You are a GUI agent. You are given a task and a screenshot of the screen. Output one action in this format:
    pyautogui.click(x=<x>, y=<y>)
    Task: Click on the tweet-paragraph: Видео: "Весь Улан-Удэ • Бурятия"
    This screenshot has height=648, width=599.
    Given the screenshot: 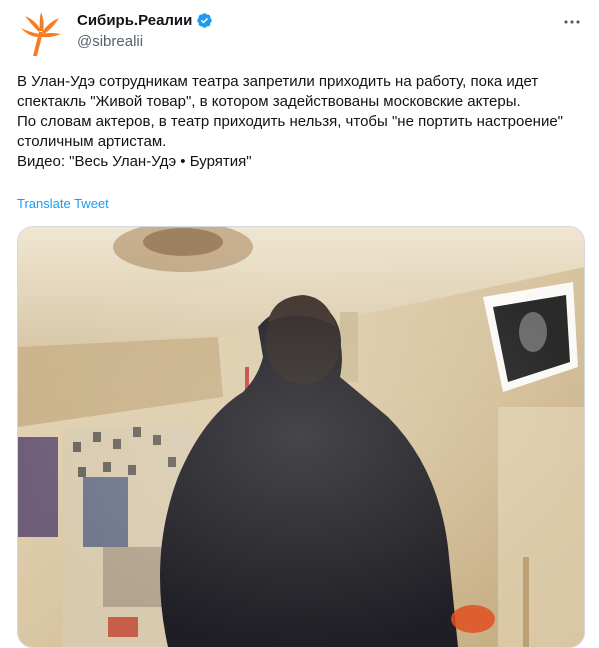 What is the action you would take?
    pyautogui.click(x=134, y=161)
    